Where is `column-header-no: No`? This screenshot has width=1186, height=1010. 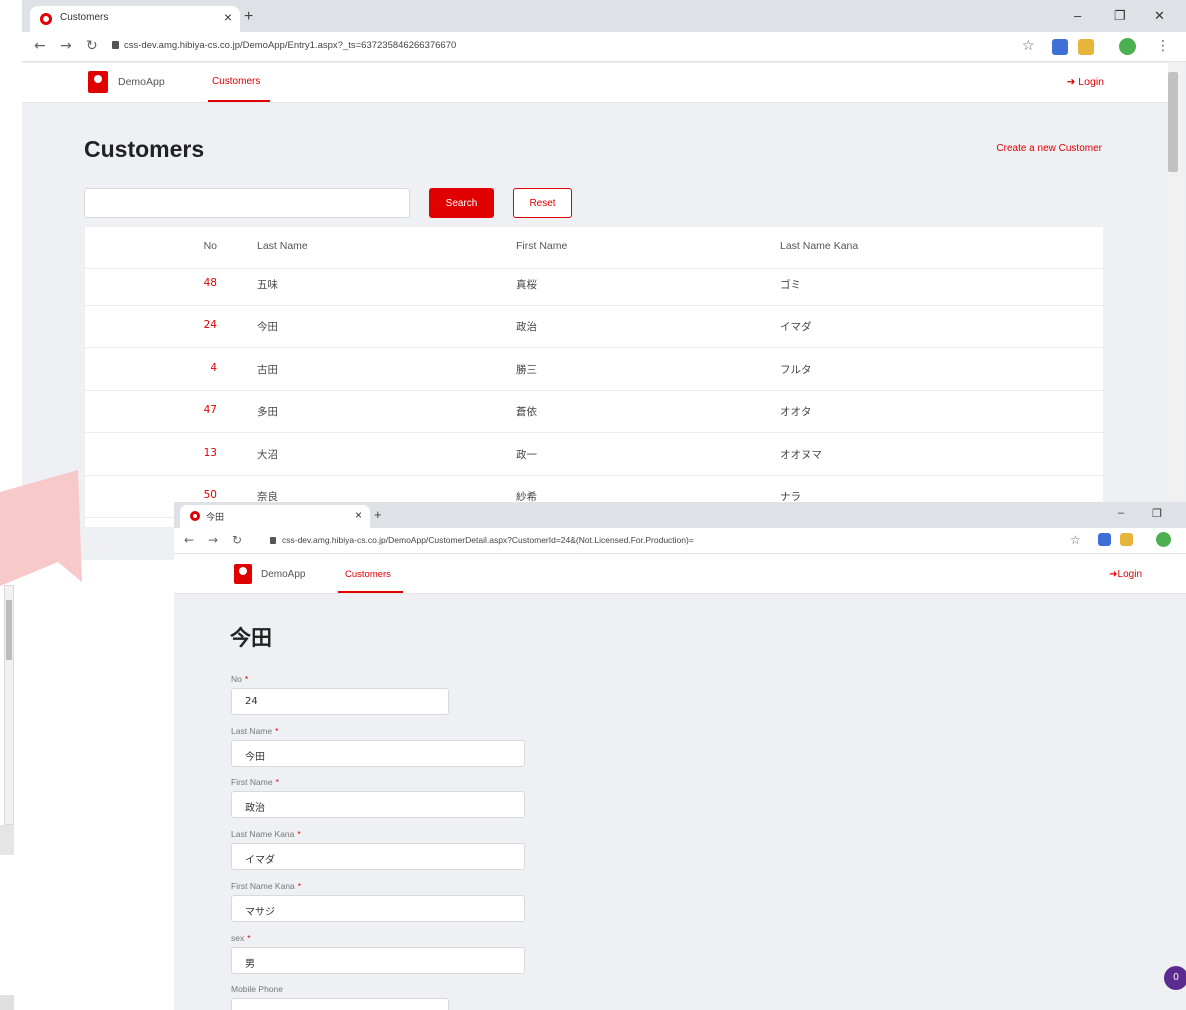
column-header-no: No is located at coordinates (197, 246).